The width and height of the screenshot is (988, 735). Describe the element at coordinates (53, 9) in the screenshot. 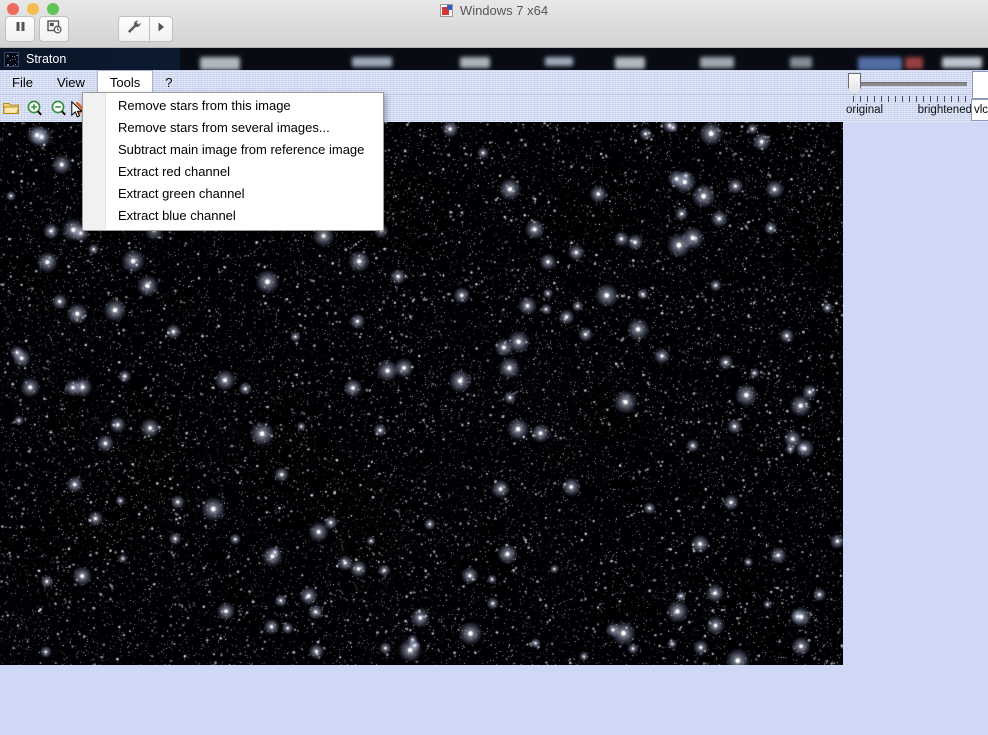

I see `maximize-button` at that location.